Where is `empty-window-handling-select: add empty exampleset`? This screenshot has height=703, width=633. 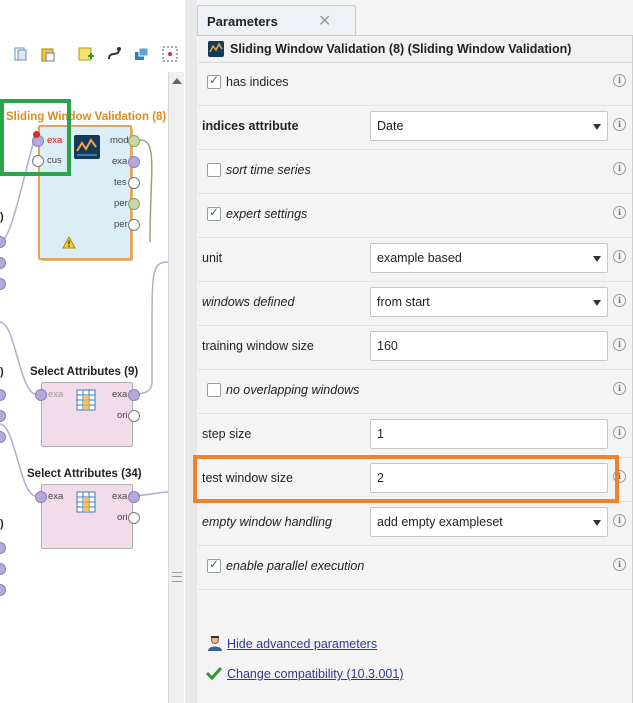 empty-window-handling-select: add empty exampleset is located at coordinates (489, 522).